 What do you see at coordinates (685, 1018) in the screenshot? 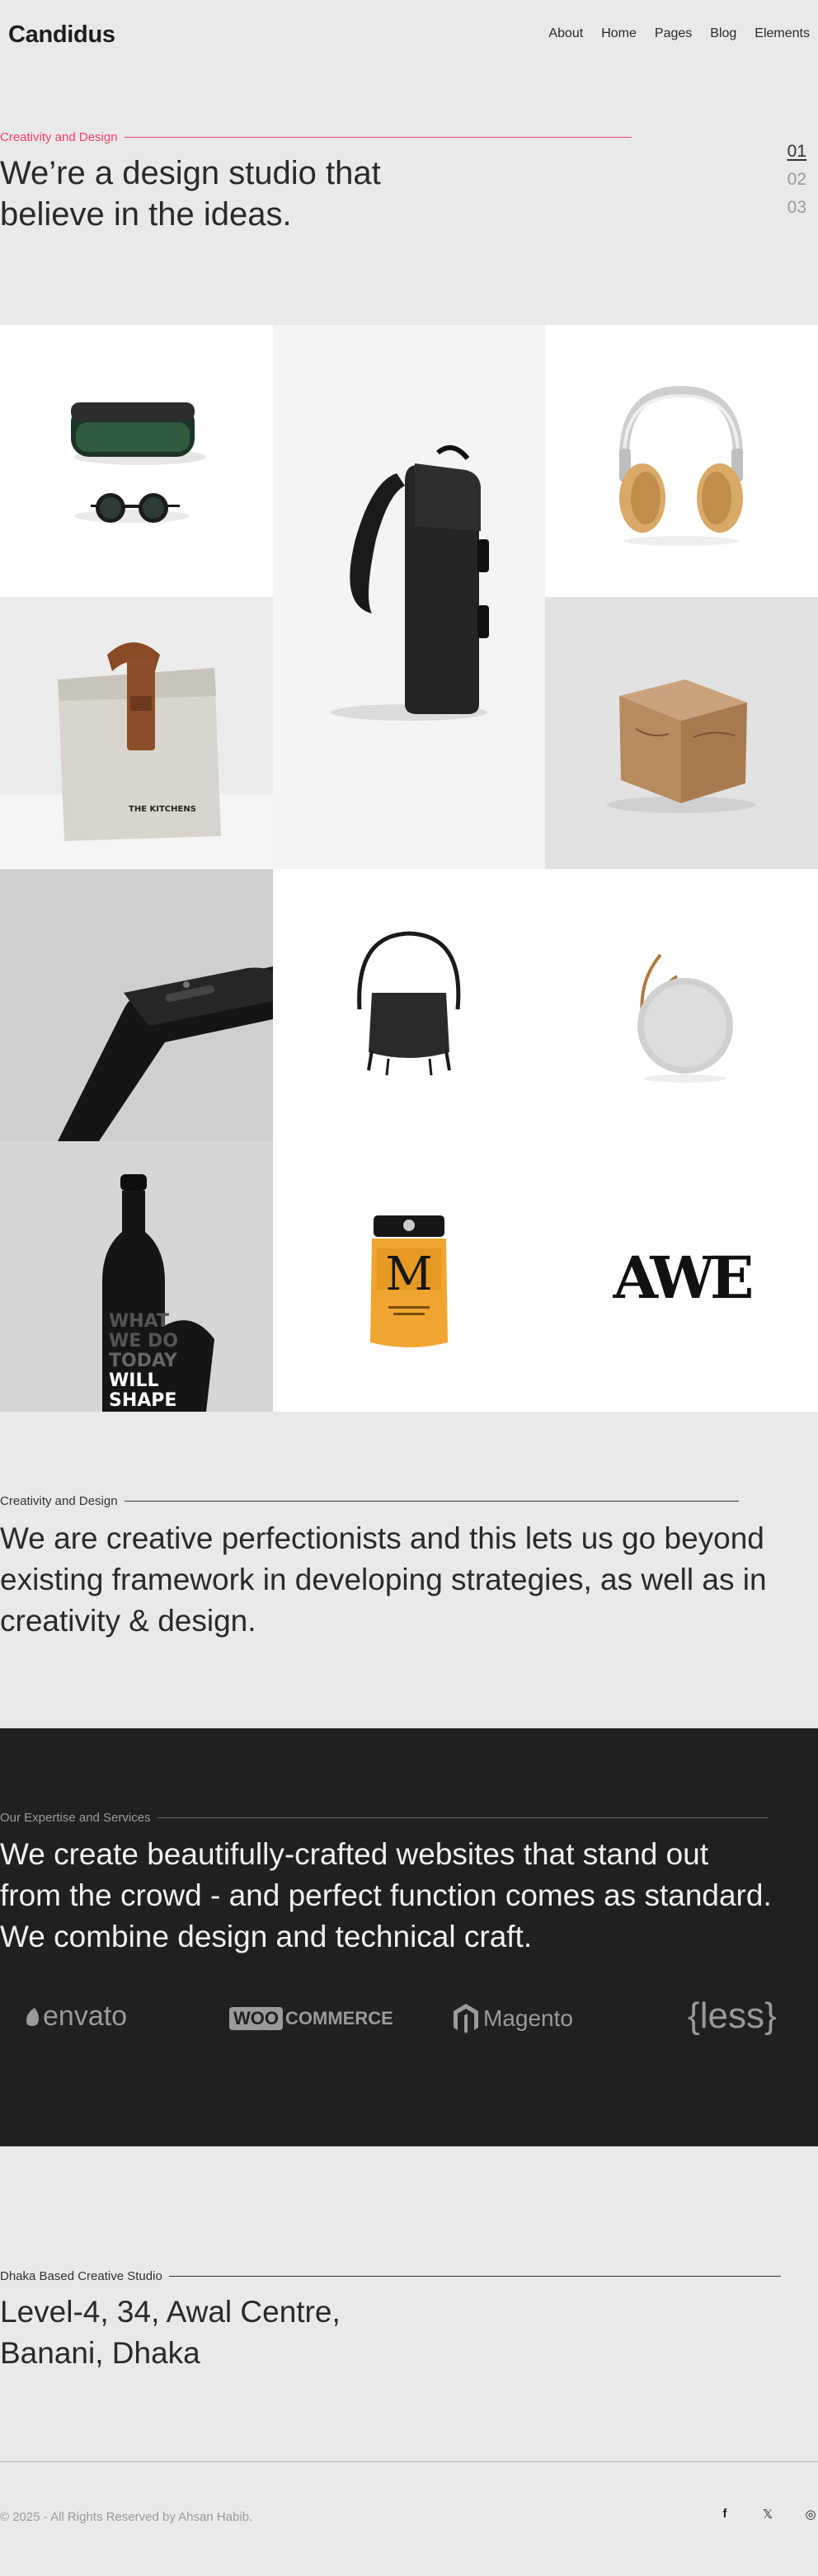
I see `speaker-image` at bounding box center [685, 1018].